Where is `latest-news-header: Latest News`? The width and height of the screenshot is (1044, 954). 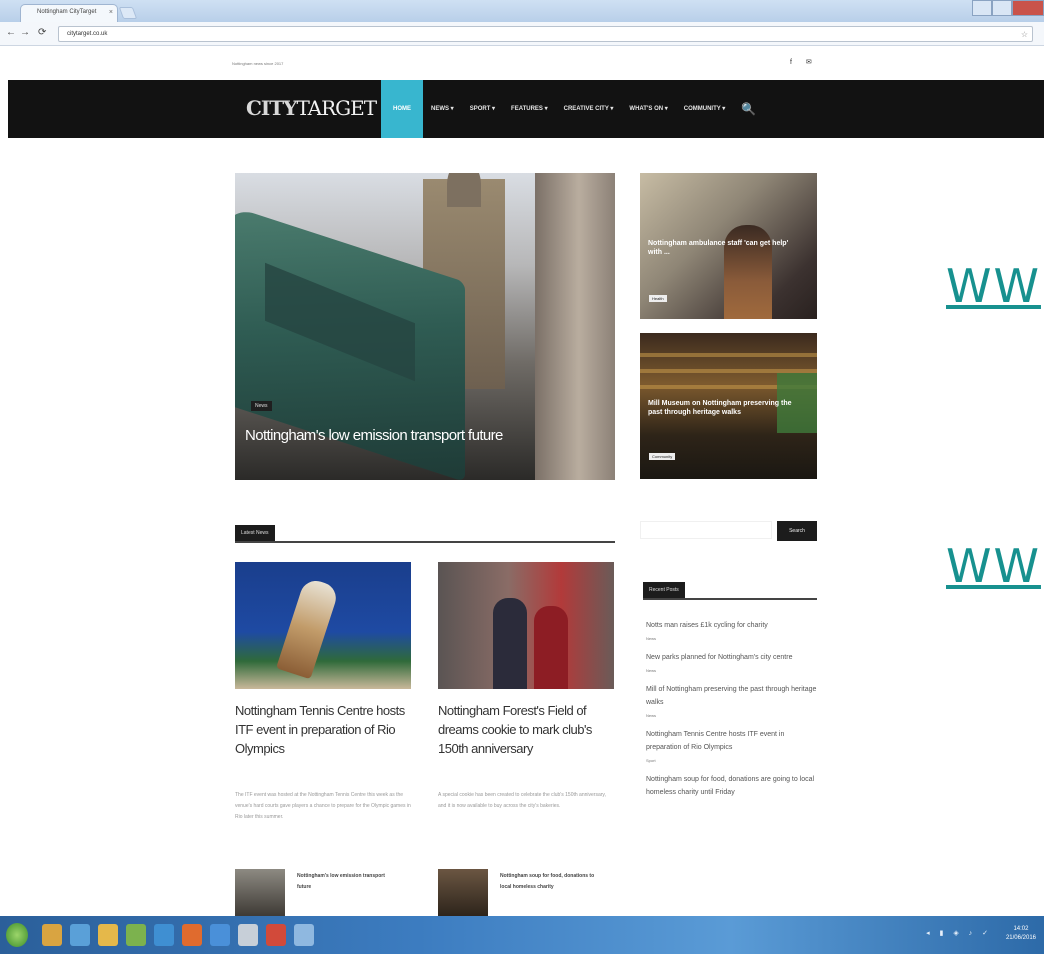 latest-news-header: Latest News is located at coordinates (425, 533).